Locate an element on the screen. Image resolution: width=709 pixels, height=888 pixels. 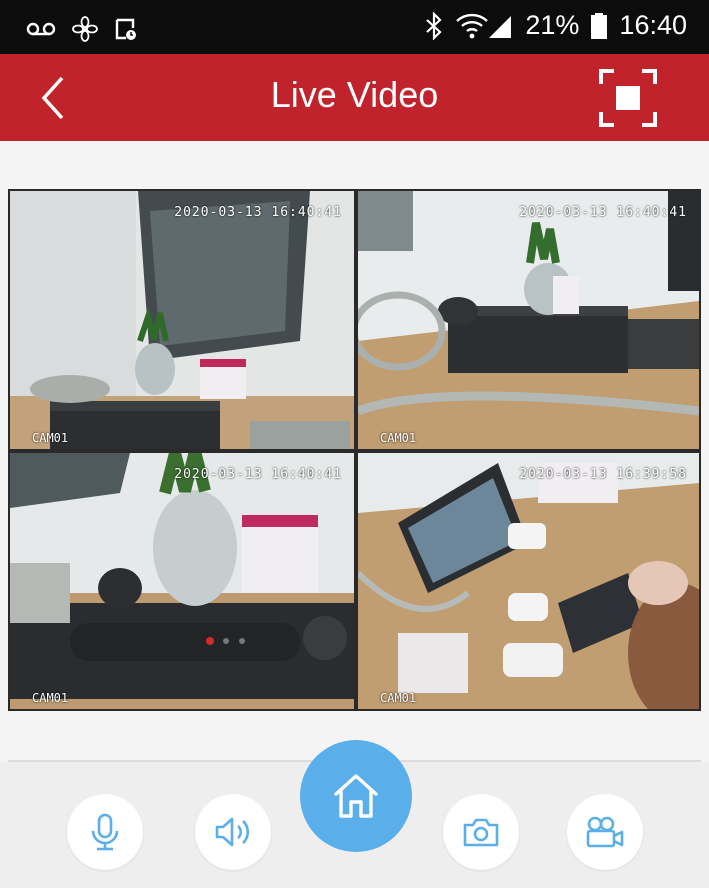
camera-tile-1: 2020-03-13 16:40:41 CAM01 is located at coordinates (182, 320).